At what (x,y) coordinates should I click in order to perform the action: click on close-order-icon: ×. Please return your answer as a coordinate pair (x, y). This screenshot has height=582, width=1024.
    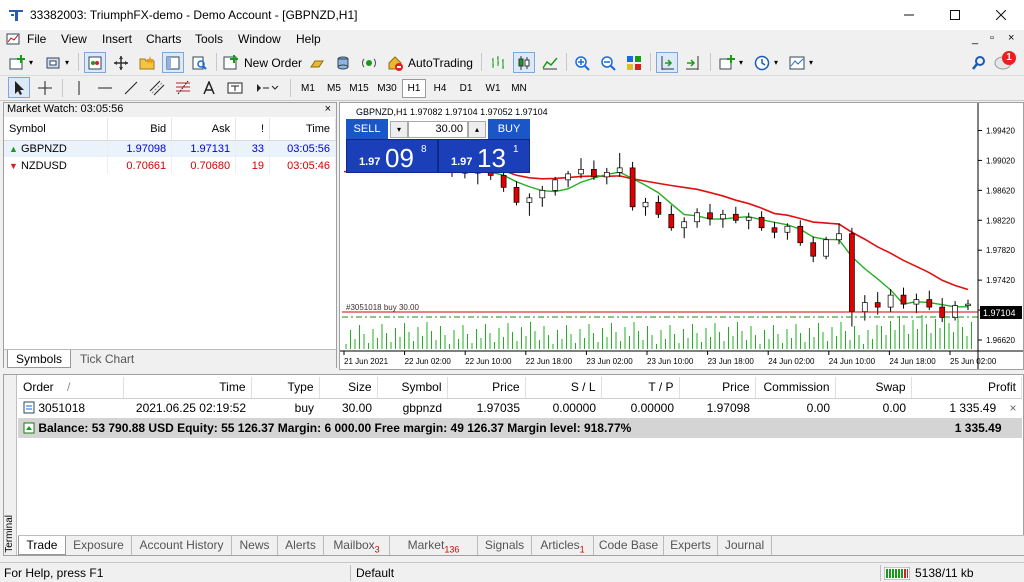
    Looking at the image, I should click on (1012, 408).